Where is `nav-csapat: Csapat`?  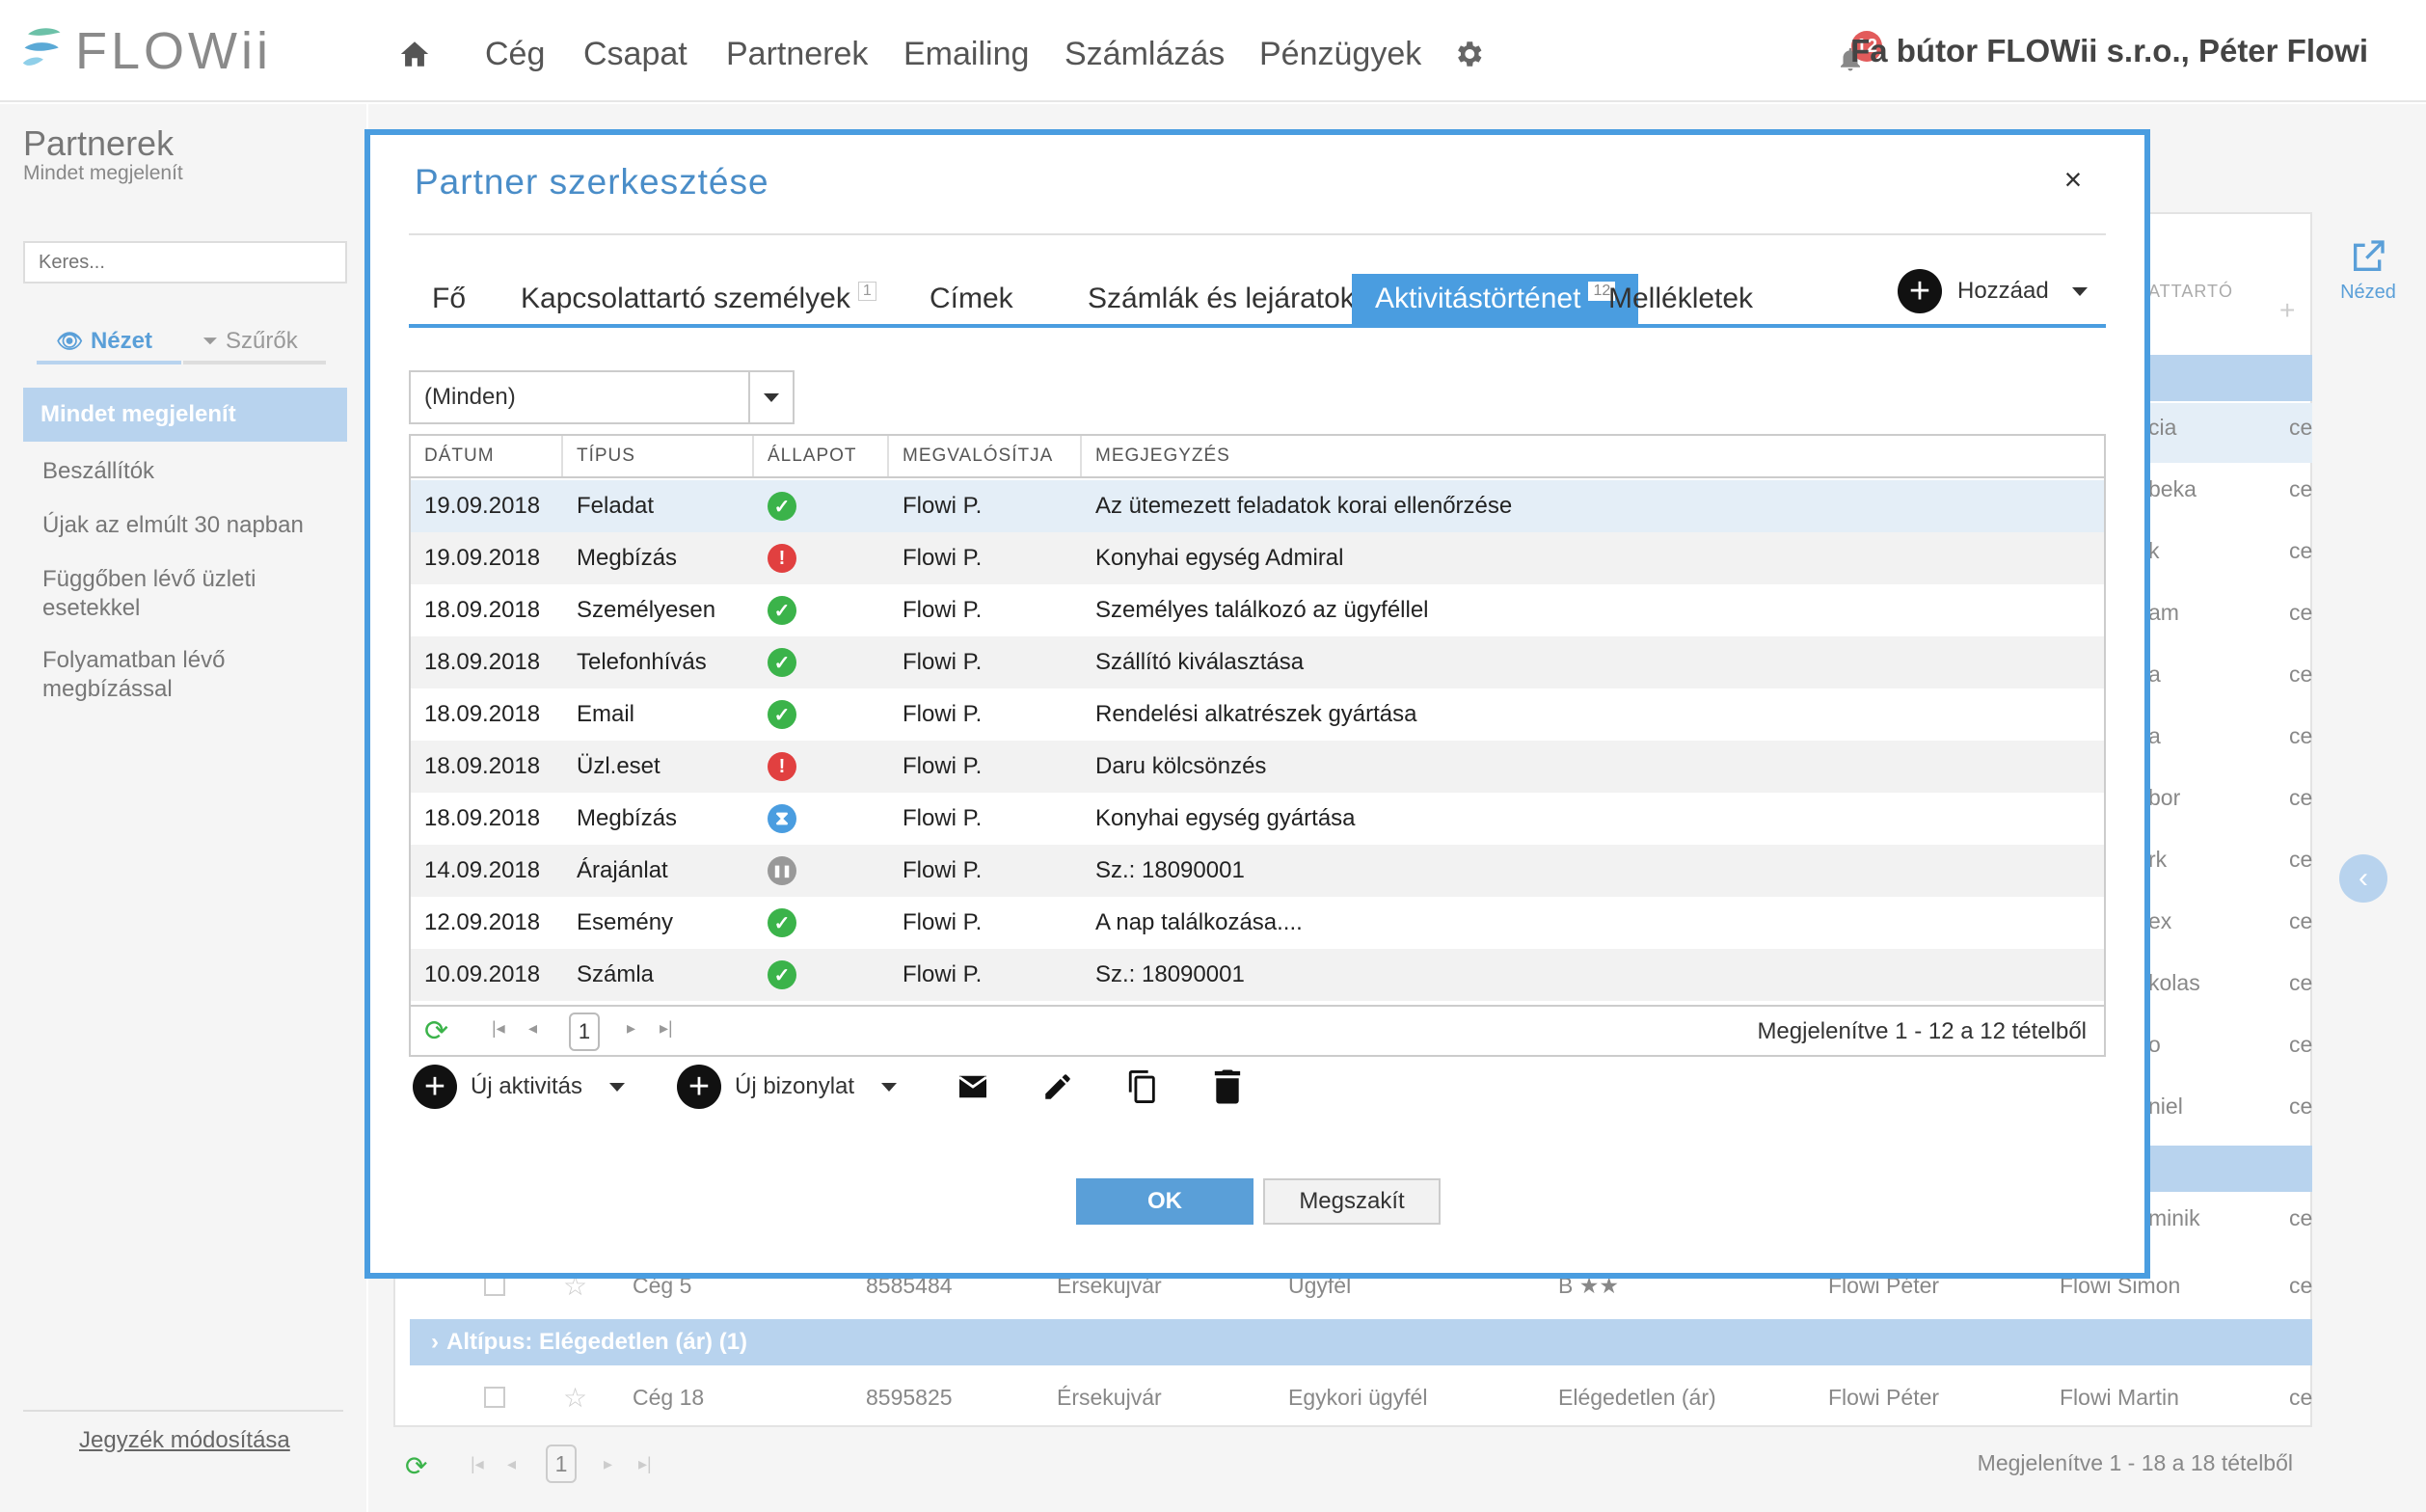 nav-csapat: Csapat is located at coordinates (635, 54).